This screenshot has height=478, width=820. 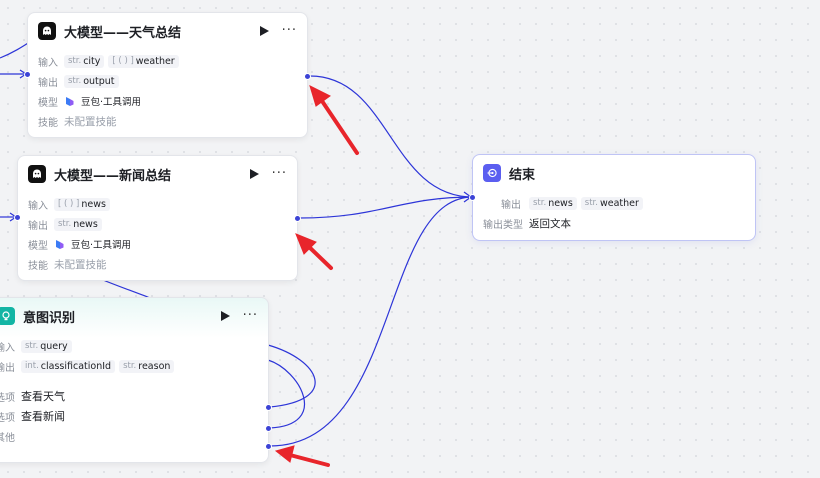 What do you see at coordinates (611, 203) in the screenshot?
I see `output-chip-weather: str. weather` at bounding box center [611, 203].